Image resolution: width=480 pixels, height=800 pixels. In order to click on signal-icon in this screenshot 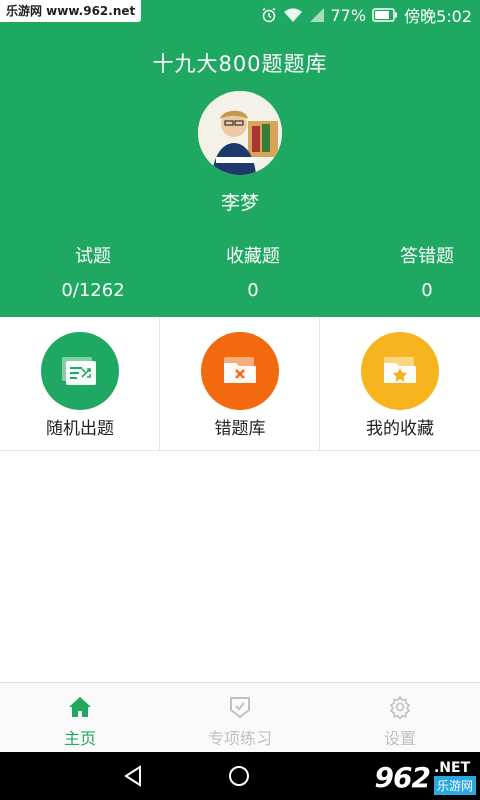, I will do `click(316, 15)`.